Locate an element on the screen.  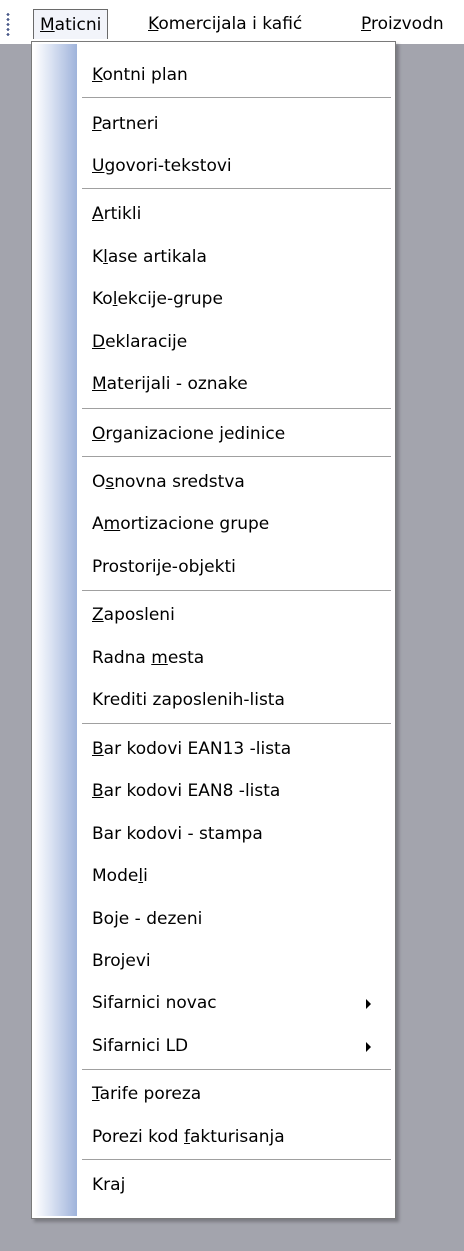
item-text: i is located at coordinates (145, 876).